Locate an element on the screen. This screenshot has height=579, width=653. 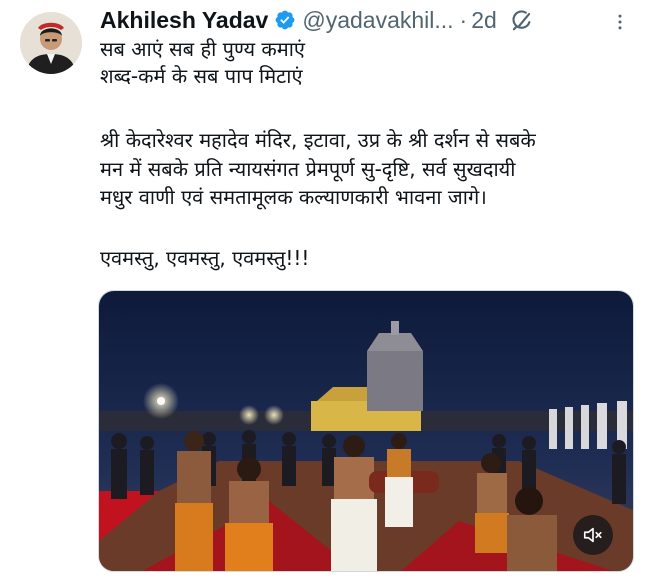
grok-icon is located at coordinates (522, 20).